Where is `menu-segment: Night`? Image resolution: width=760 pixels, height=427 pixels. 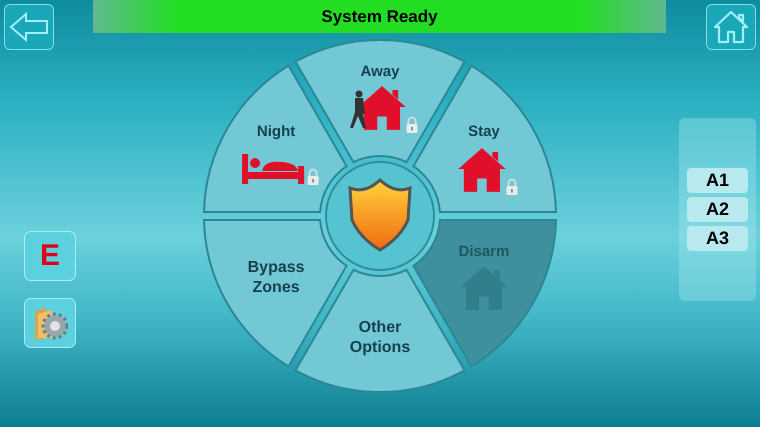 menu-segment: Night is located at coordinates (275, 138).